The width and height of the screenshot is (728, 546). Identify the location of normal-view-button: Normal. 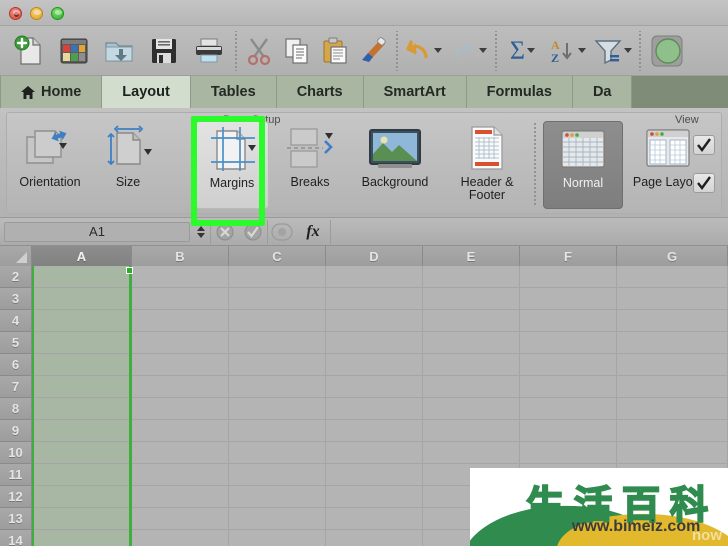
(583, 165).